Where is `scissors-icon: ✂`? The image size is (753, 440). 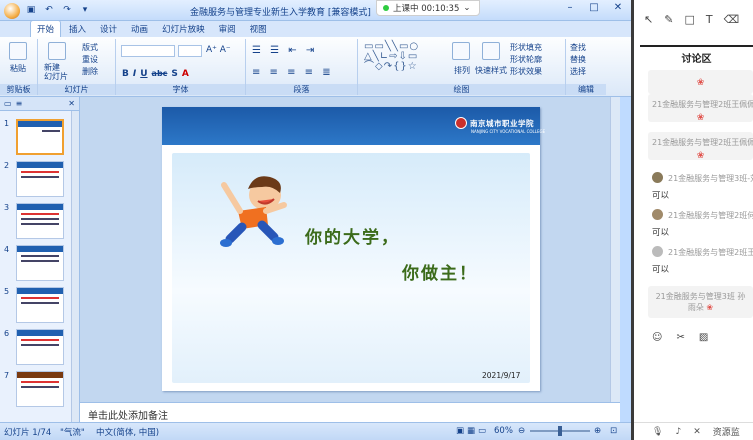 scissors-icon: ✂ is located at coordinates (680, 337).